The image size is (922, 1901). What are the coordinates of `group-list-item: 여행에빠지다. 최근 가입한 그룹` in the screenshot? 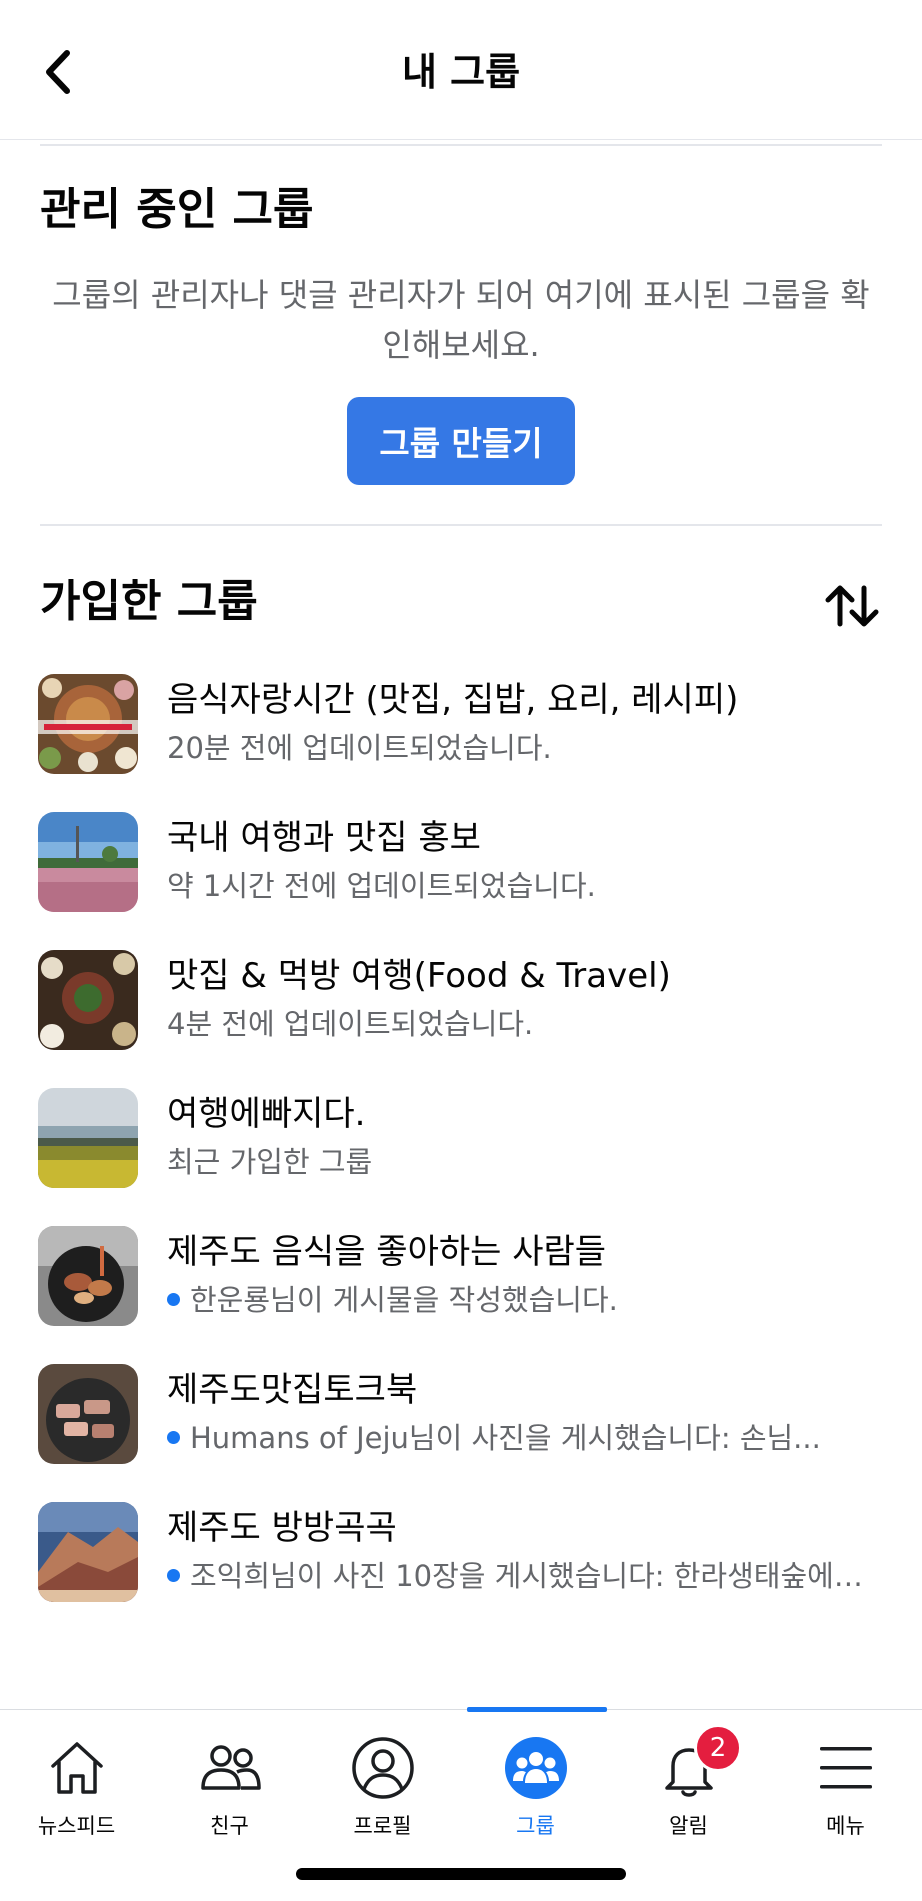 It's located at (461, 1153).